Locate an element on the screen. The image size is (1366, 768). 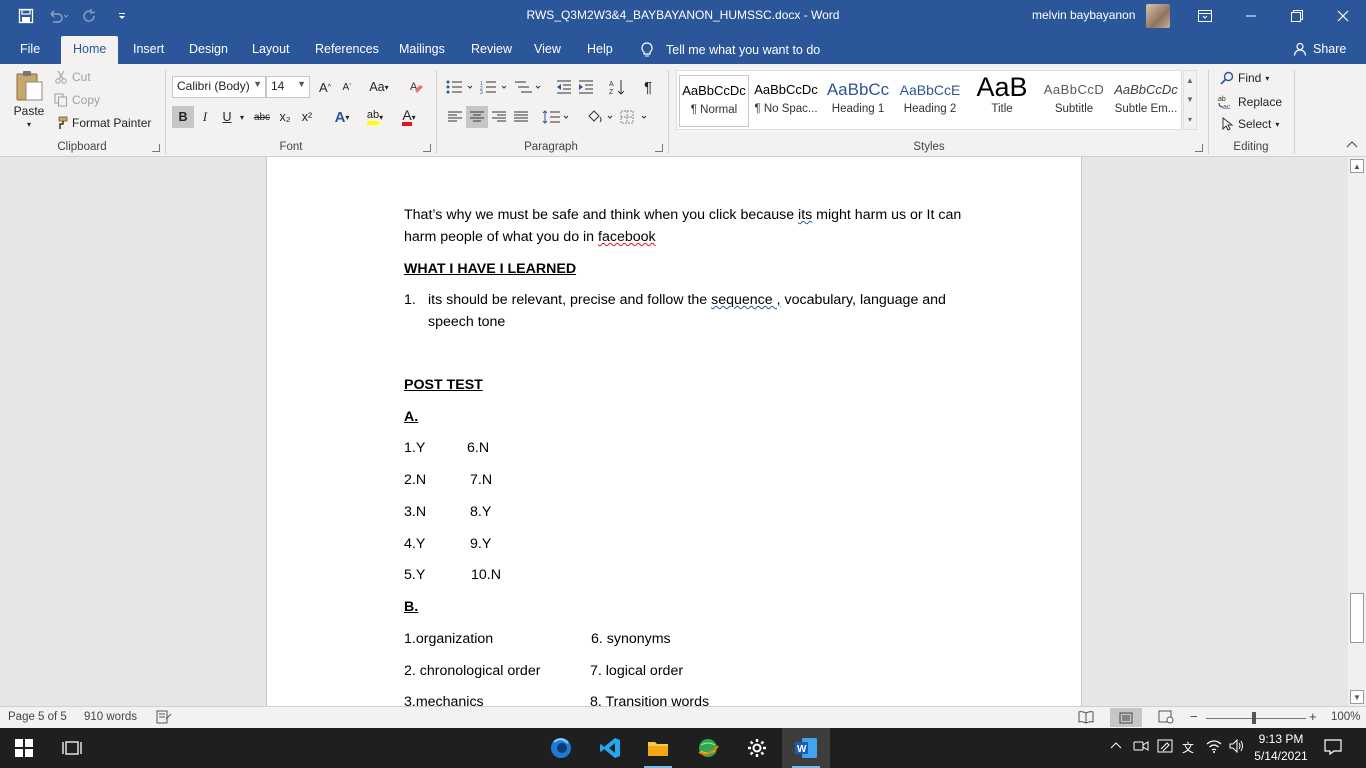
customize-qat-icon is located at coordinates (122, 16).